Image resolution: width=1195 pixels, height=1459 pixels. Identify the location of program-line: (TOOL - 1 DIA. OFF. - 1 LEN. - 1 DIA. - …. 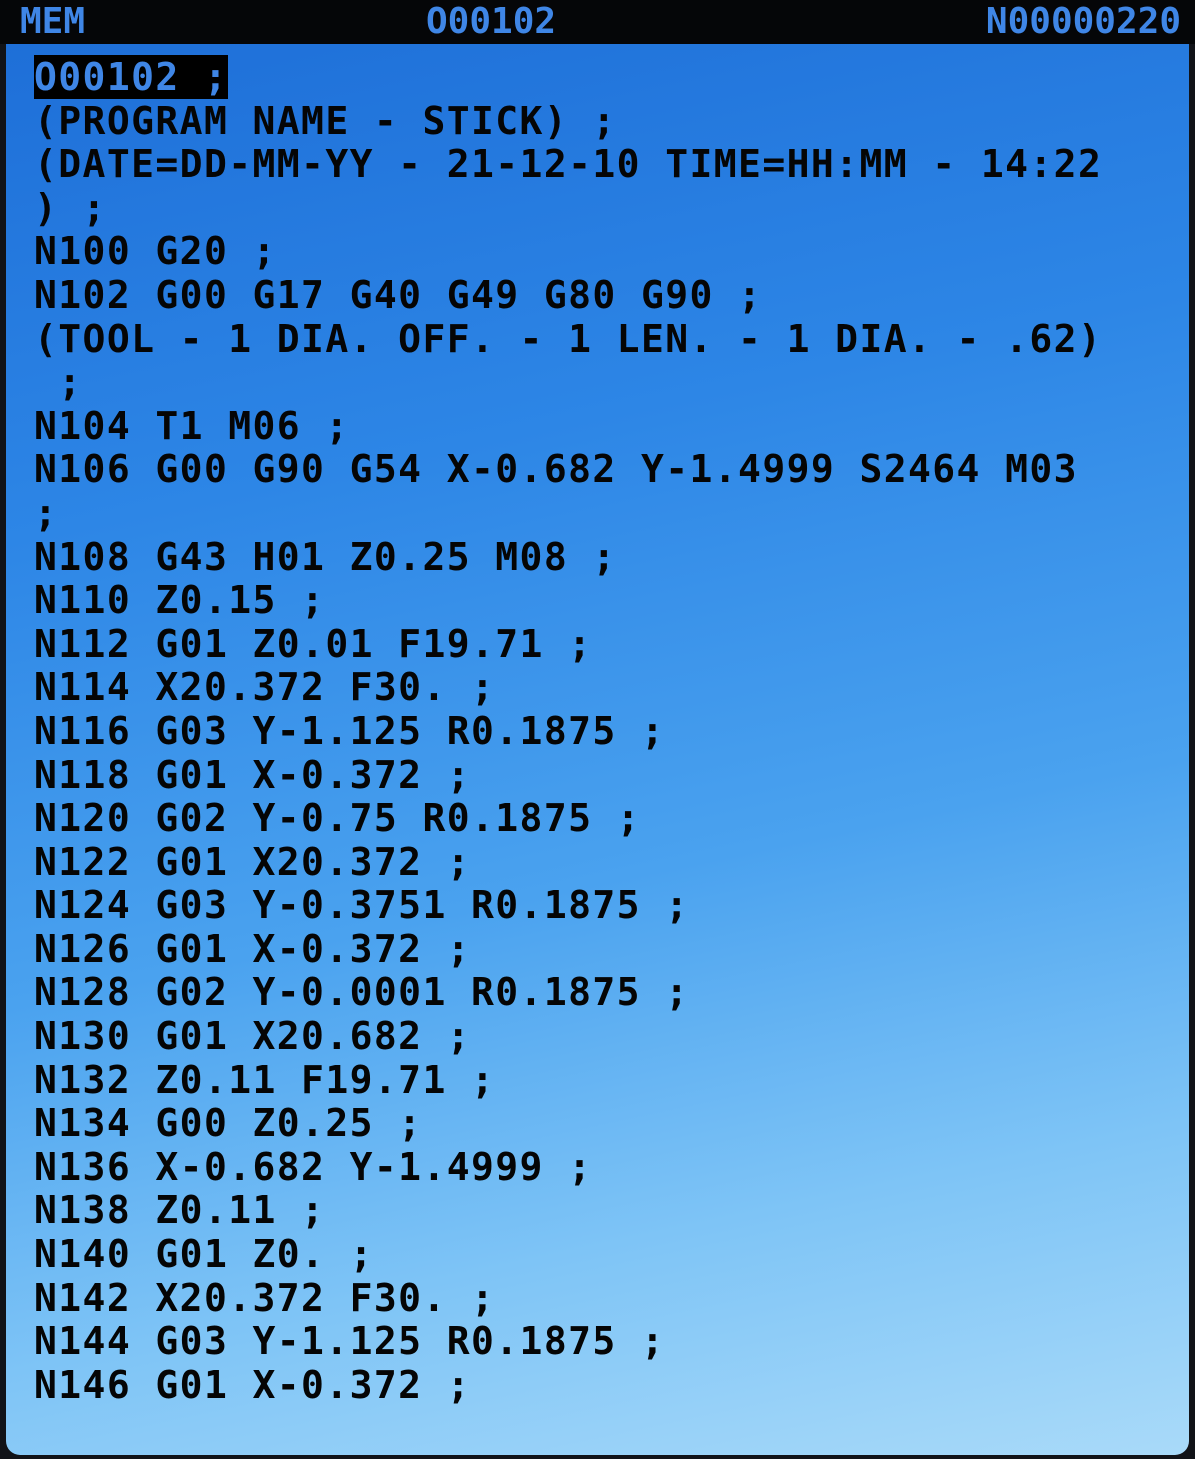
(604, 339).